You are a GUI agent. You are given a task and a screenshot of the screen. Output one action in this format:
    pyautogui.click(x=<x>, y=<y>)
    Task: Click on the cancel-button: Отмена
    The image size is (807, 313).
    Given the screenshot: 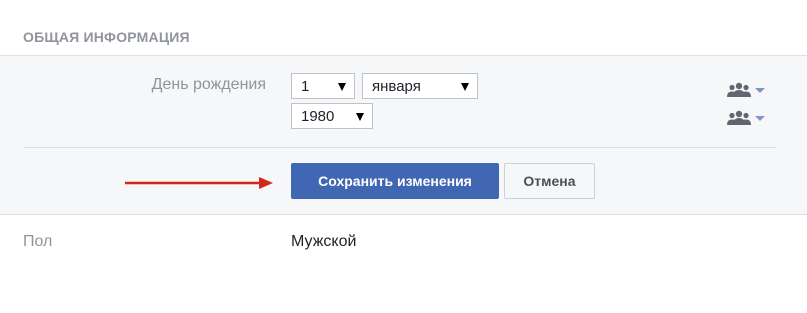 What is the action you would take?
    pyautogui.click(x=549, y=181)
    